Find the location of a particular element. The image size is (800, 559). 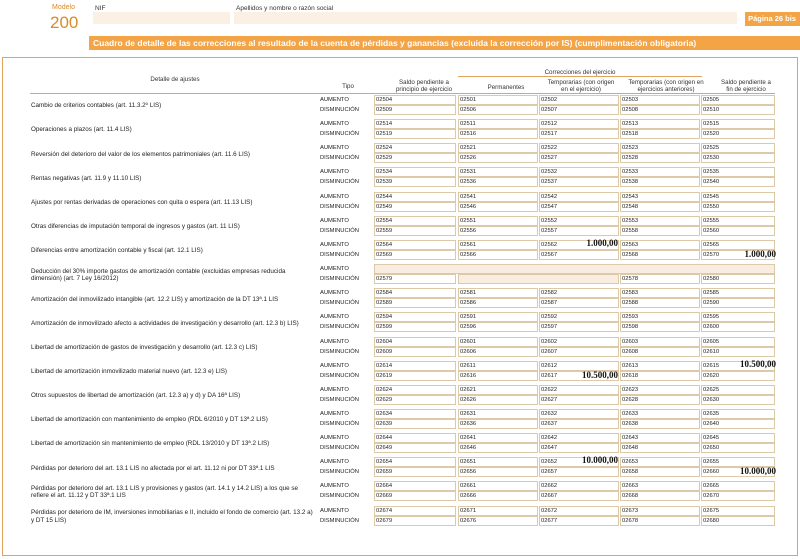

box-aumento-2: 02672 is located at coordinates (579, 510).